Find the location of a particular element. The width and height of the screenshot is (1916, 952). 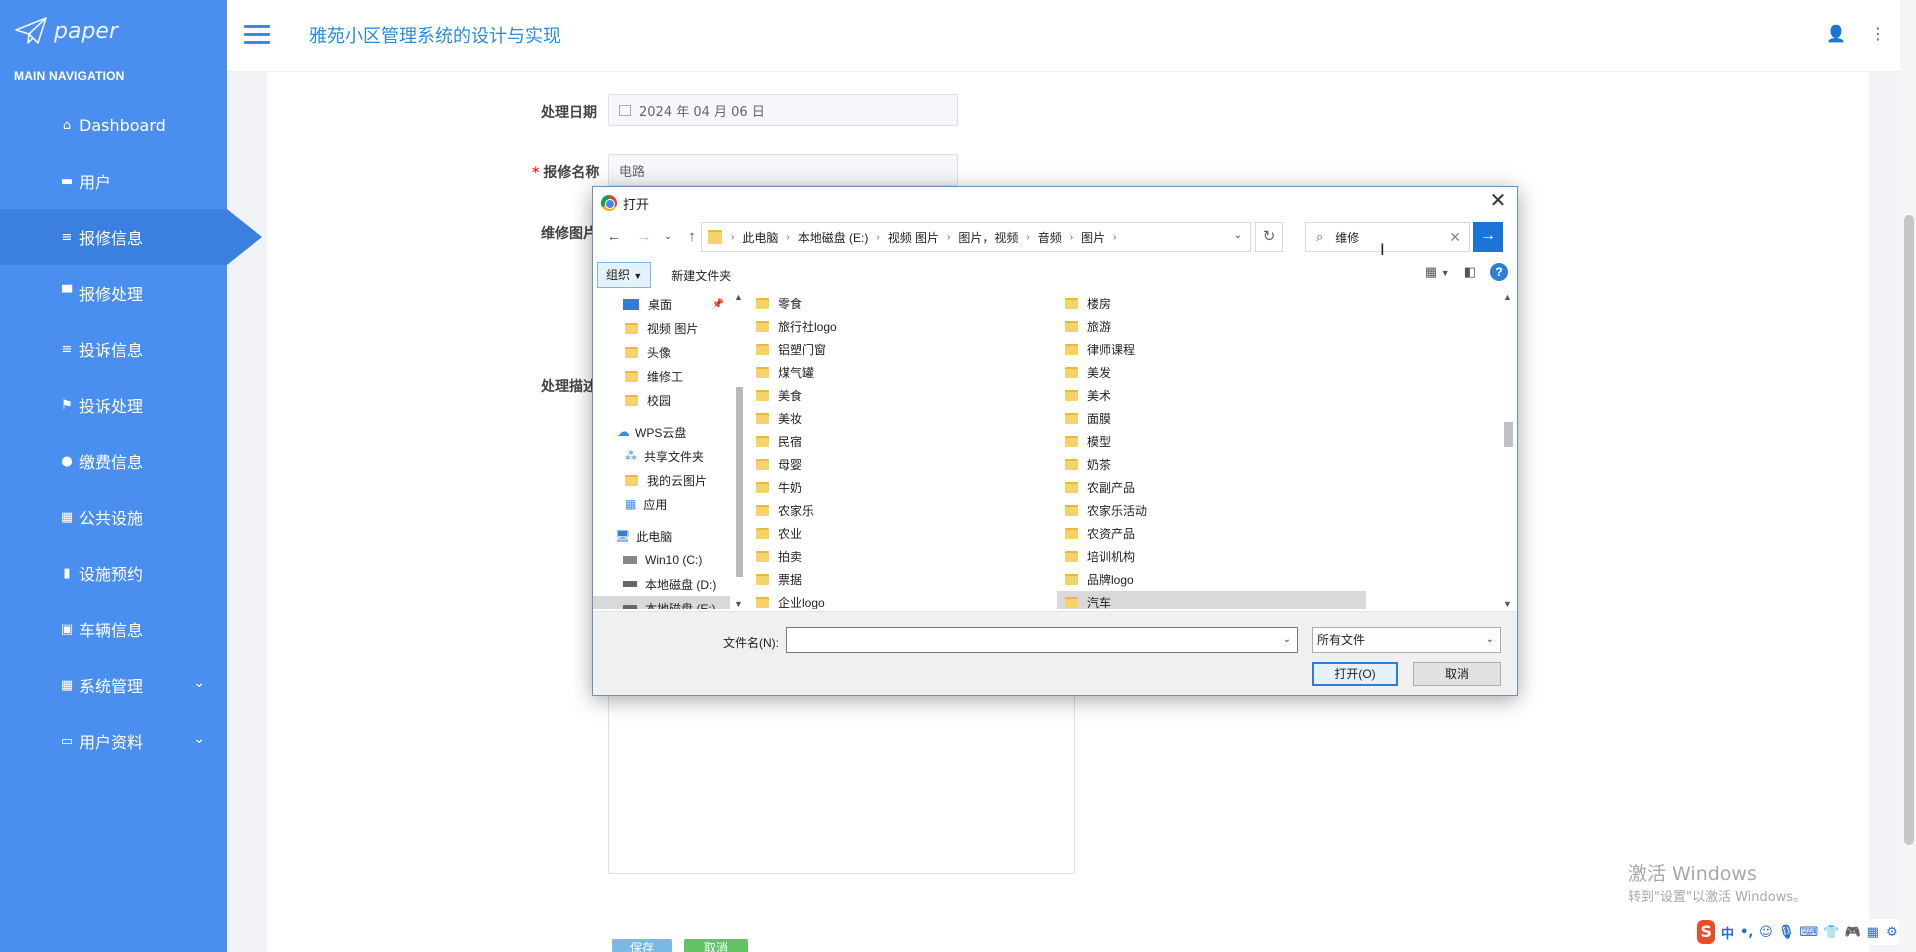

punctuation-icon: •, is located at coordinates (1747, 932).